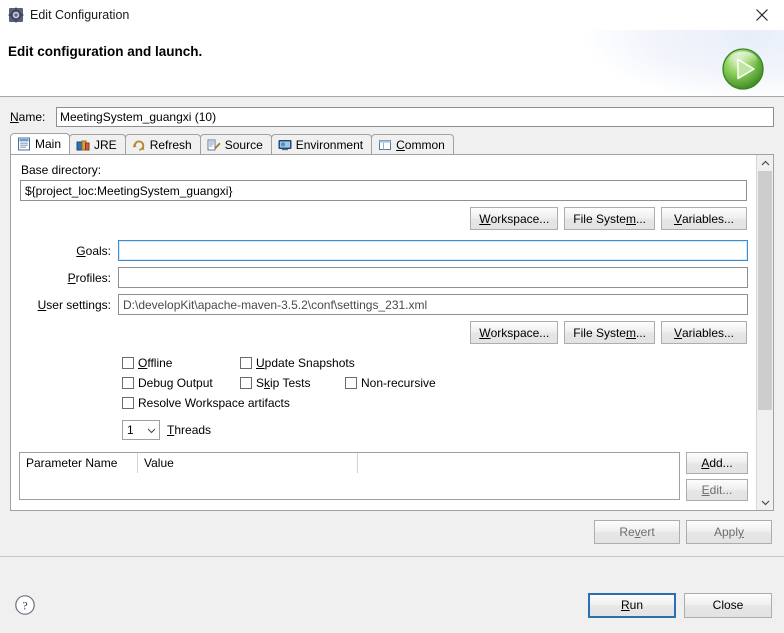  Describe the element at coordinates (765, 291) in the screenshot. I see `scrollbar-thumb` at that location.